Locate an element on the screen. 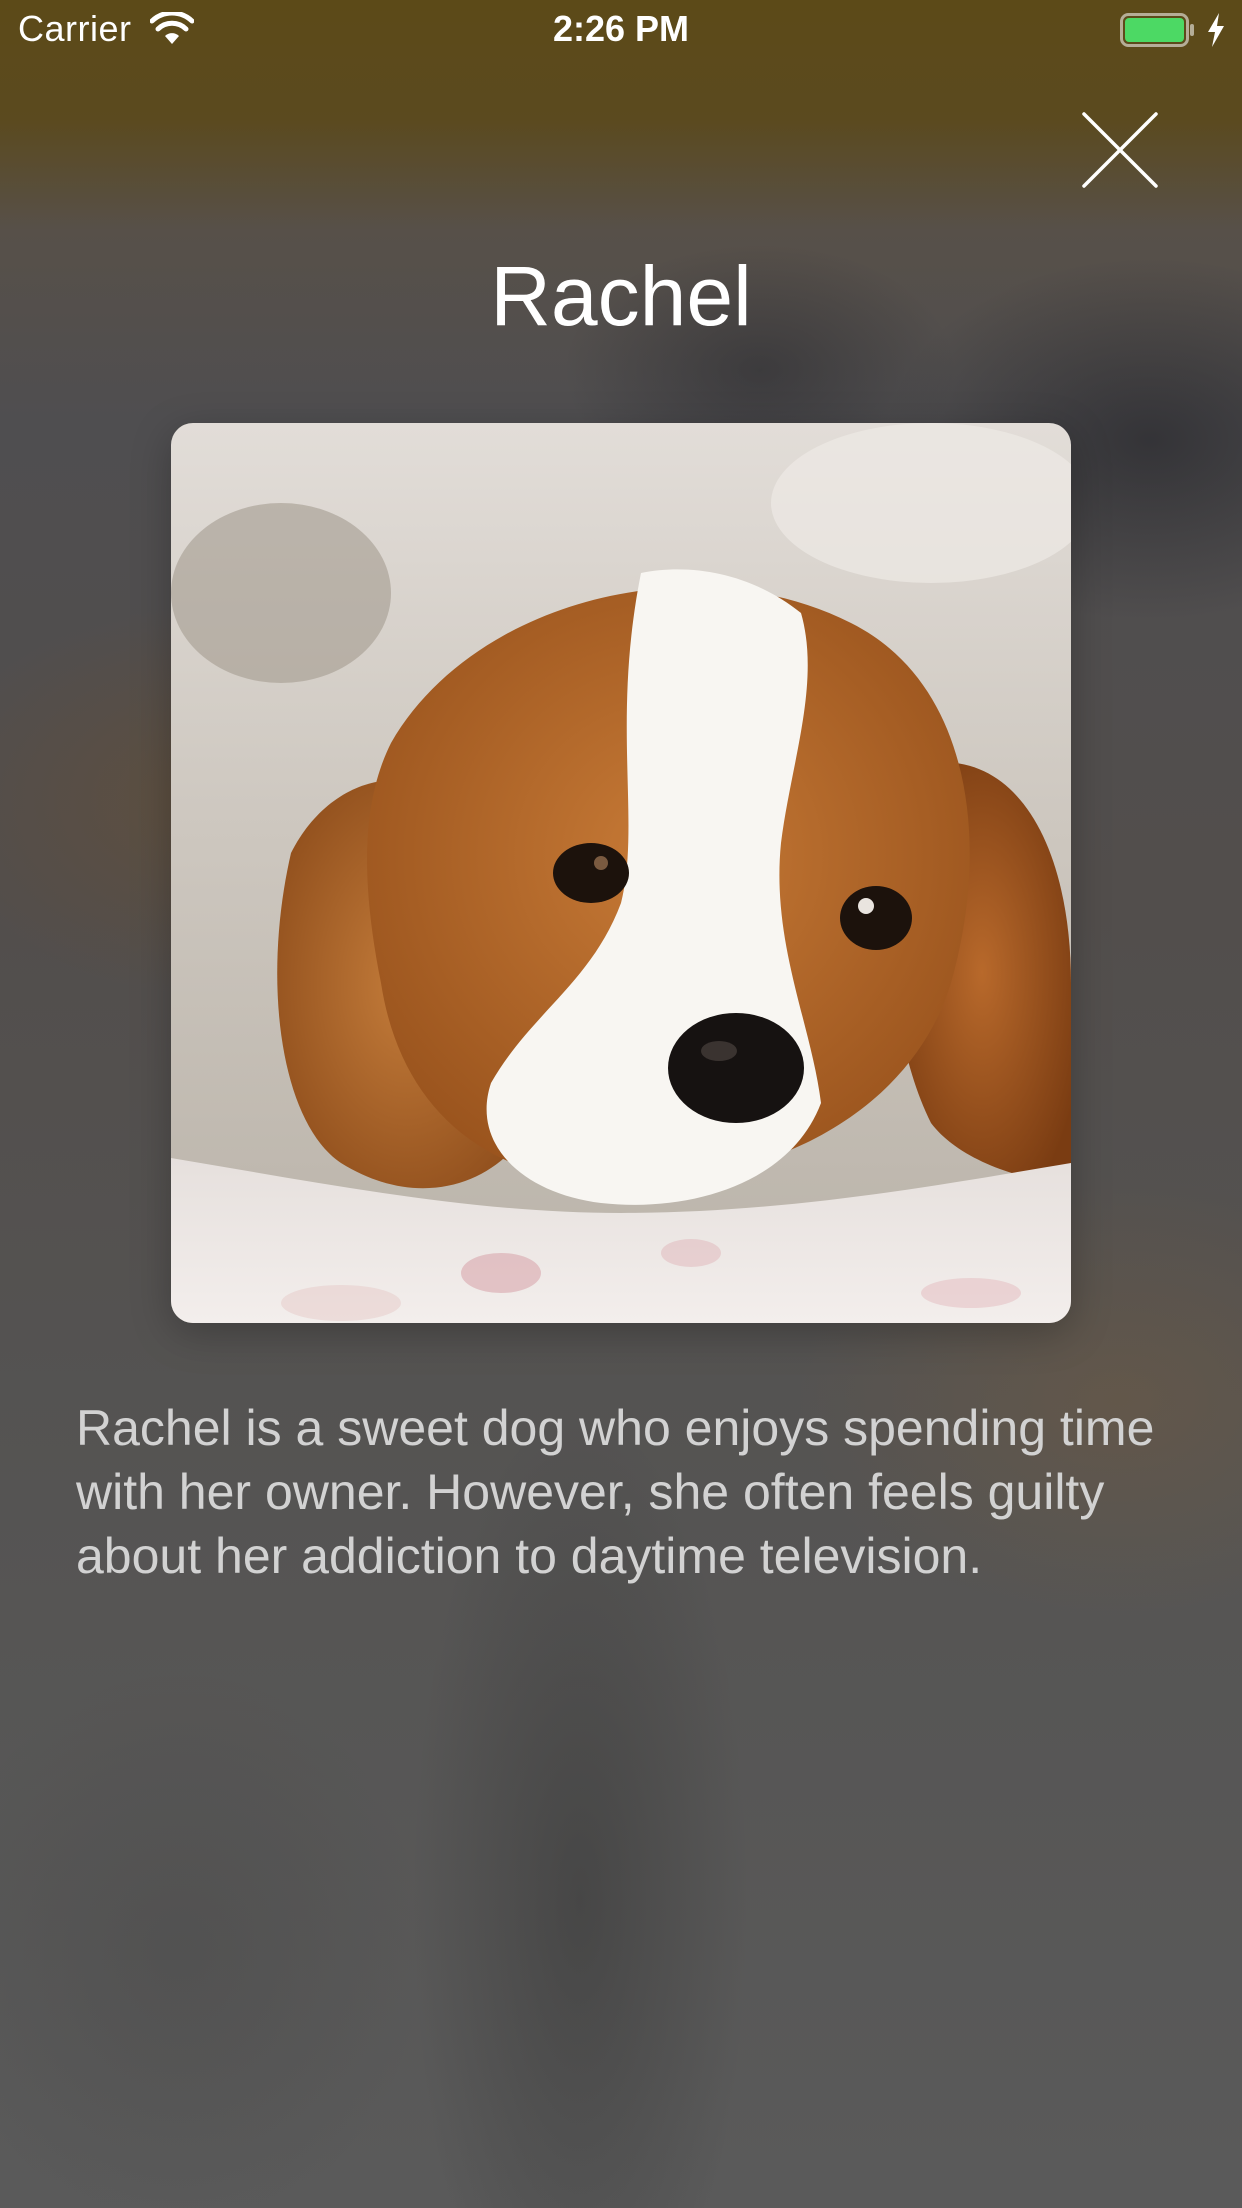 This screenshot has width=1242, height=2208. close-icon is located at coordinates (1120, 150).